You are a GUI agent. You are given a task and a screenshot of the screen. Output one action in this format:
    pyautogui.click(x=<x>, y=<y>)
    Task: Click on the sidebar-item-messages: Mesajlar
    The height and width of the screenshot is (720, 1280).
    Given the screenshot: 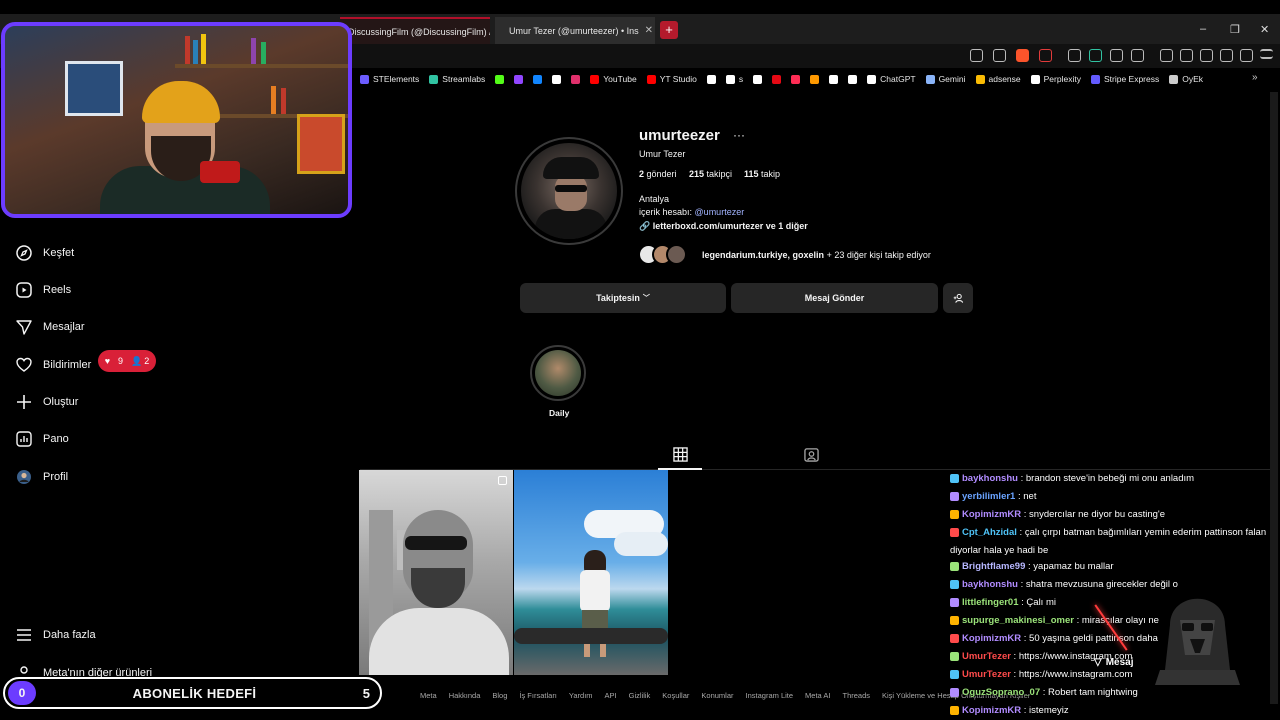 What is the action you would take?
    pyautogui.click(x=50, y=327)
    